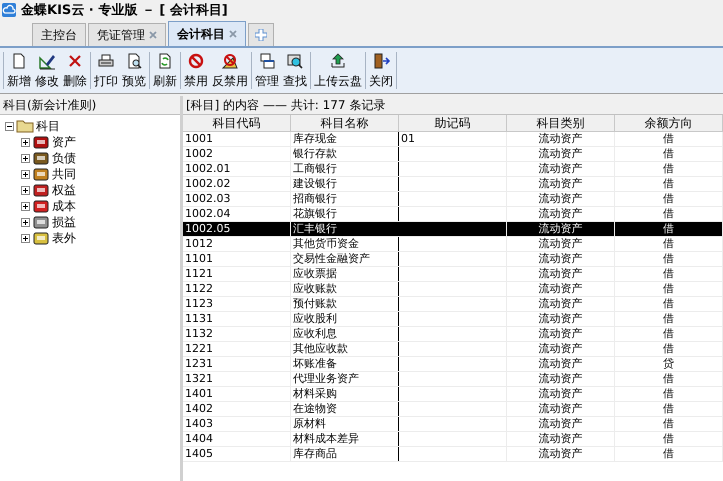 The width and height of the screenshot is (723, 481). What do you see at coordinates (92, 142) in the screenshot?
I see `tree-item: 资产` at bounding box center [92, 142].